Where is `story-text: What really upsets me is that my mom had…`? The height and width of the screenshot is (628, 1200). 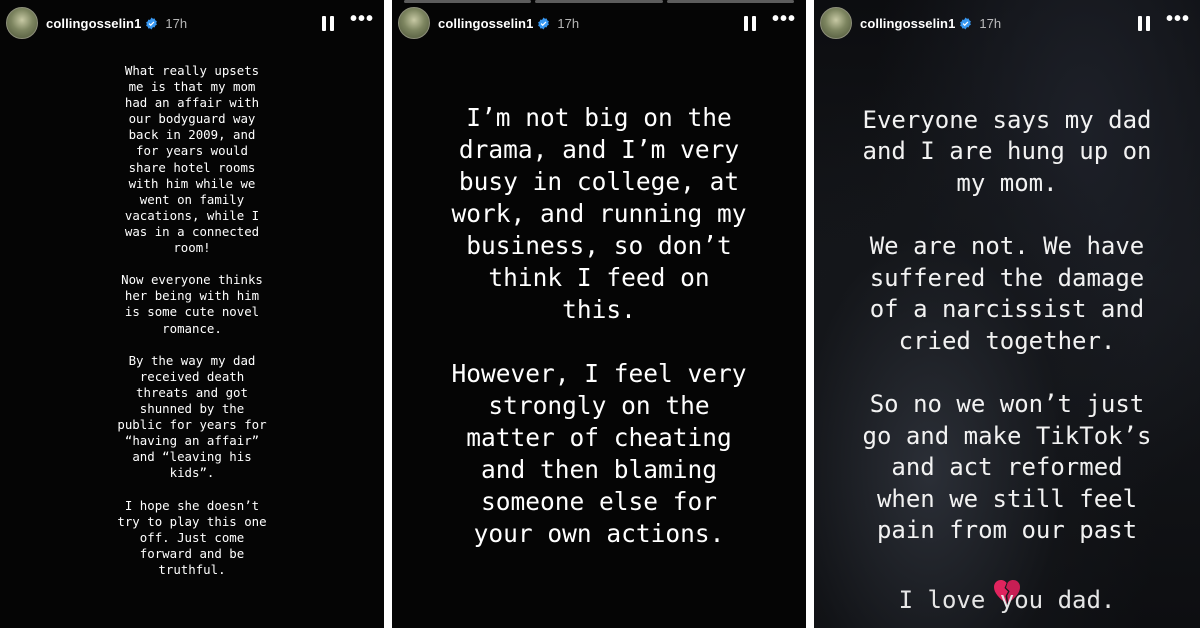
story-text: What really upsets me is that my mom had… is located at coordinates (192, 320).